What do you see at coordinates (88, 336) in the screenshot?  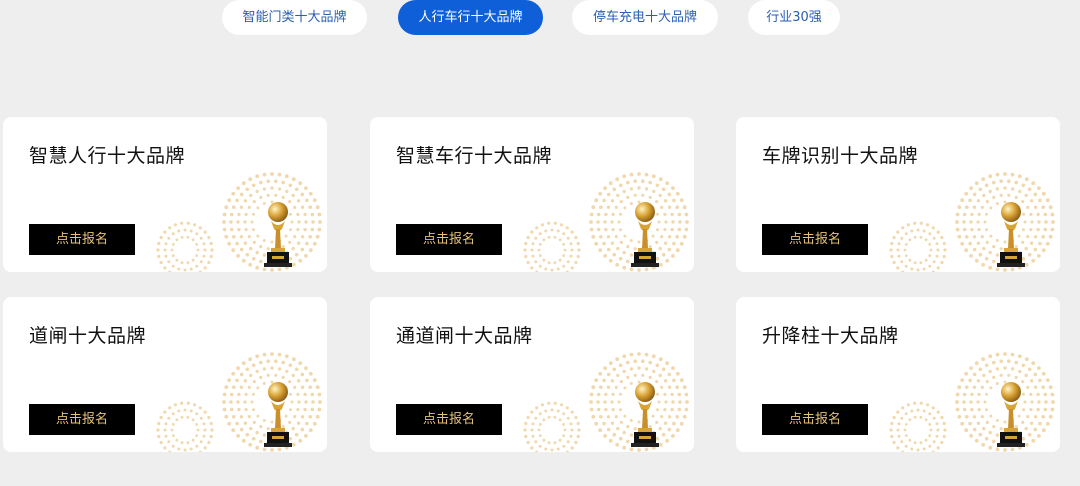 I see `card-title: 道闸十大品牌` at bounding box center [88, 336].